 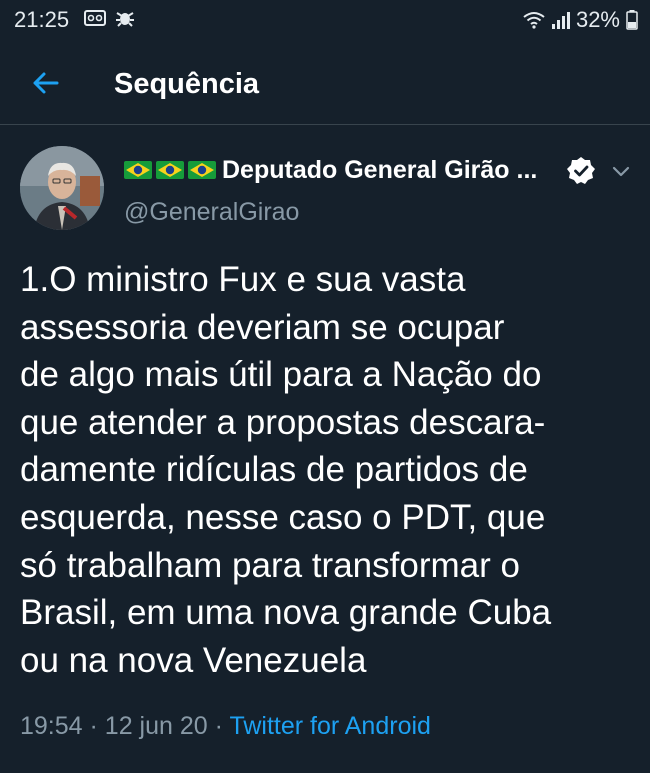 What do you see at coordinates (211, 212) in the screenshot?
I see `author-handle: @GeneralGirao` at bounding box center [211, 212].